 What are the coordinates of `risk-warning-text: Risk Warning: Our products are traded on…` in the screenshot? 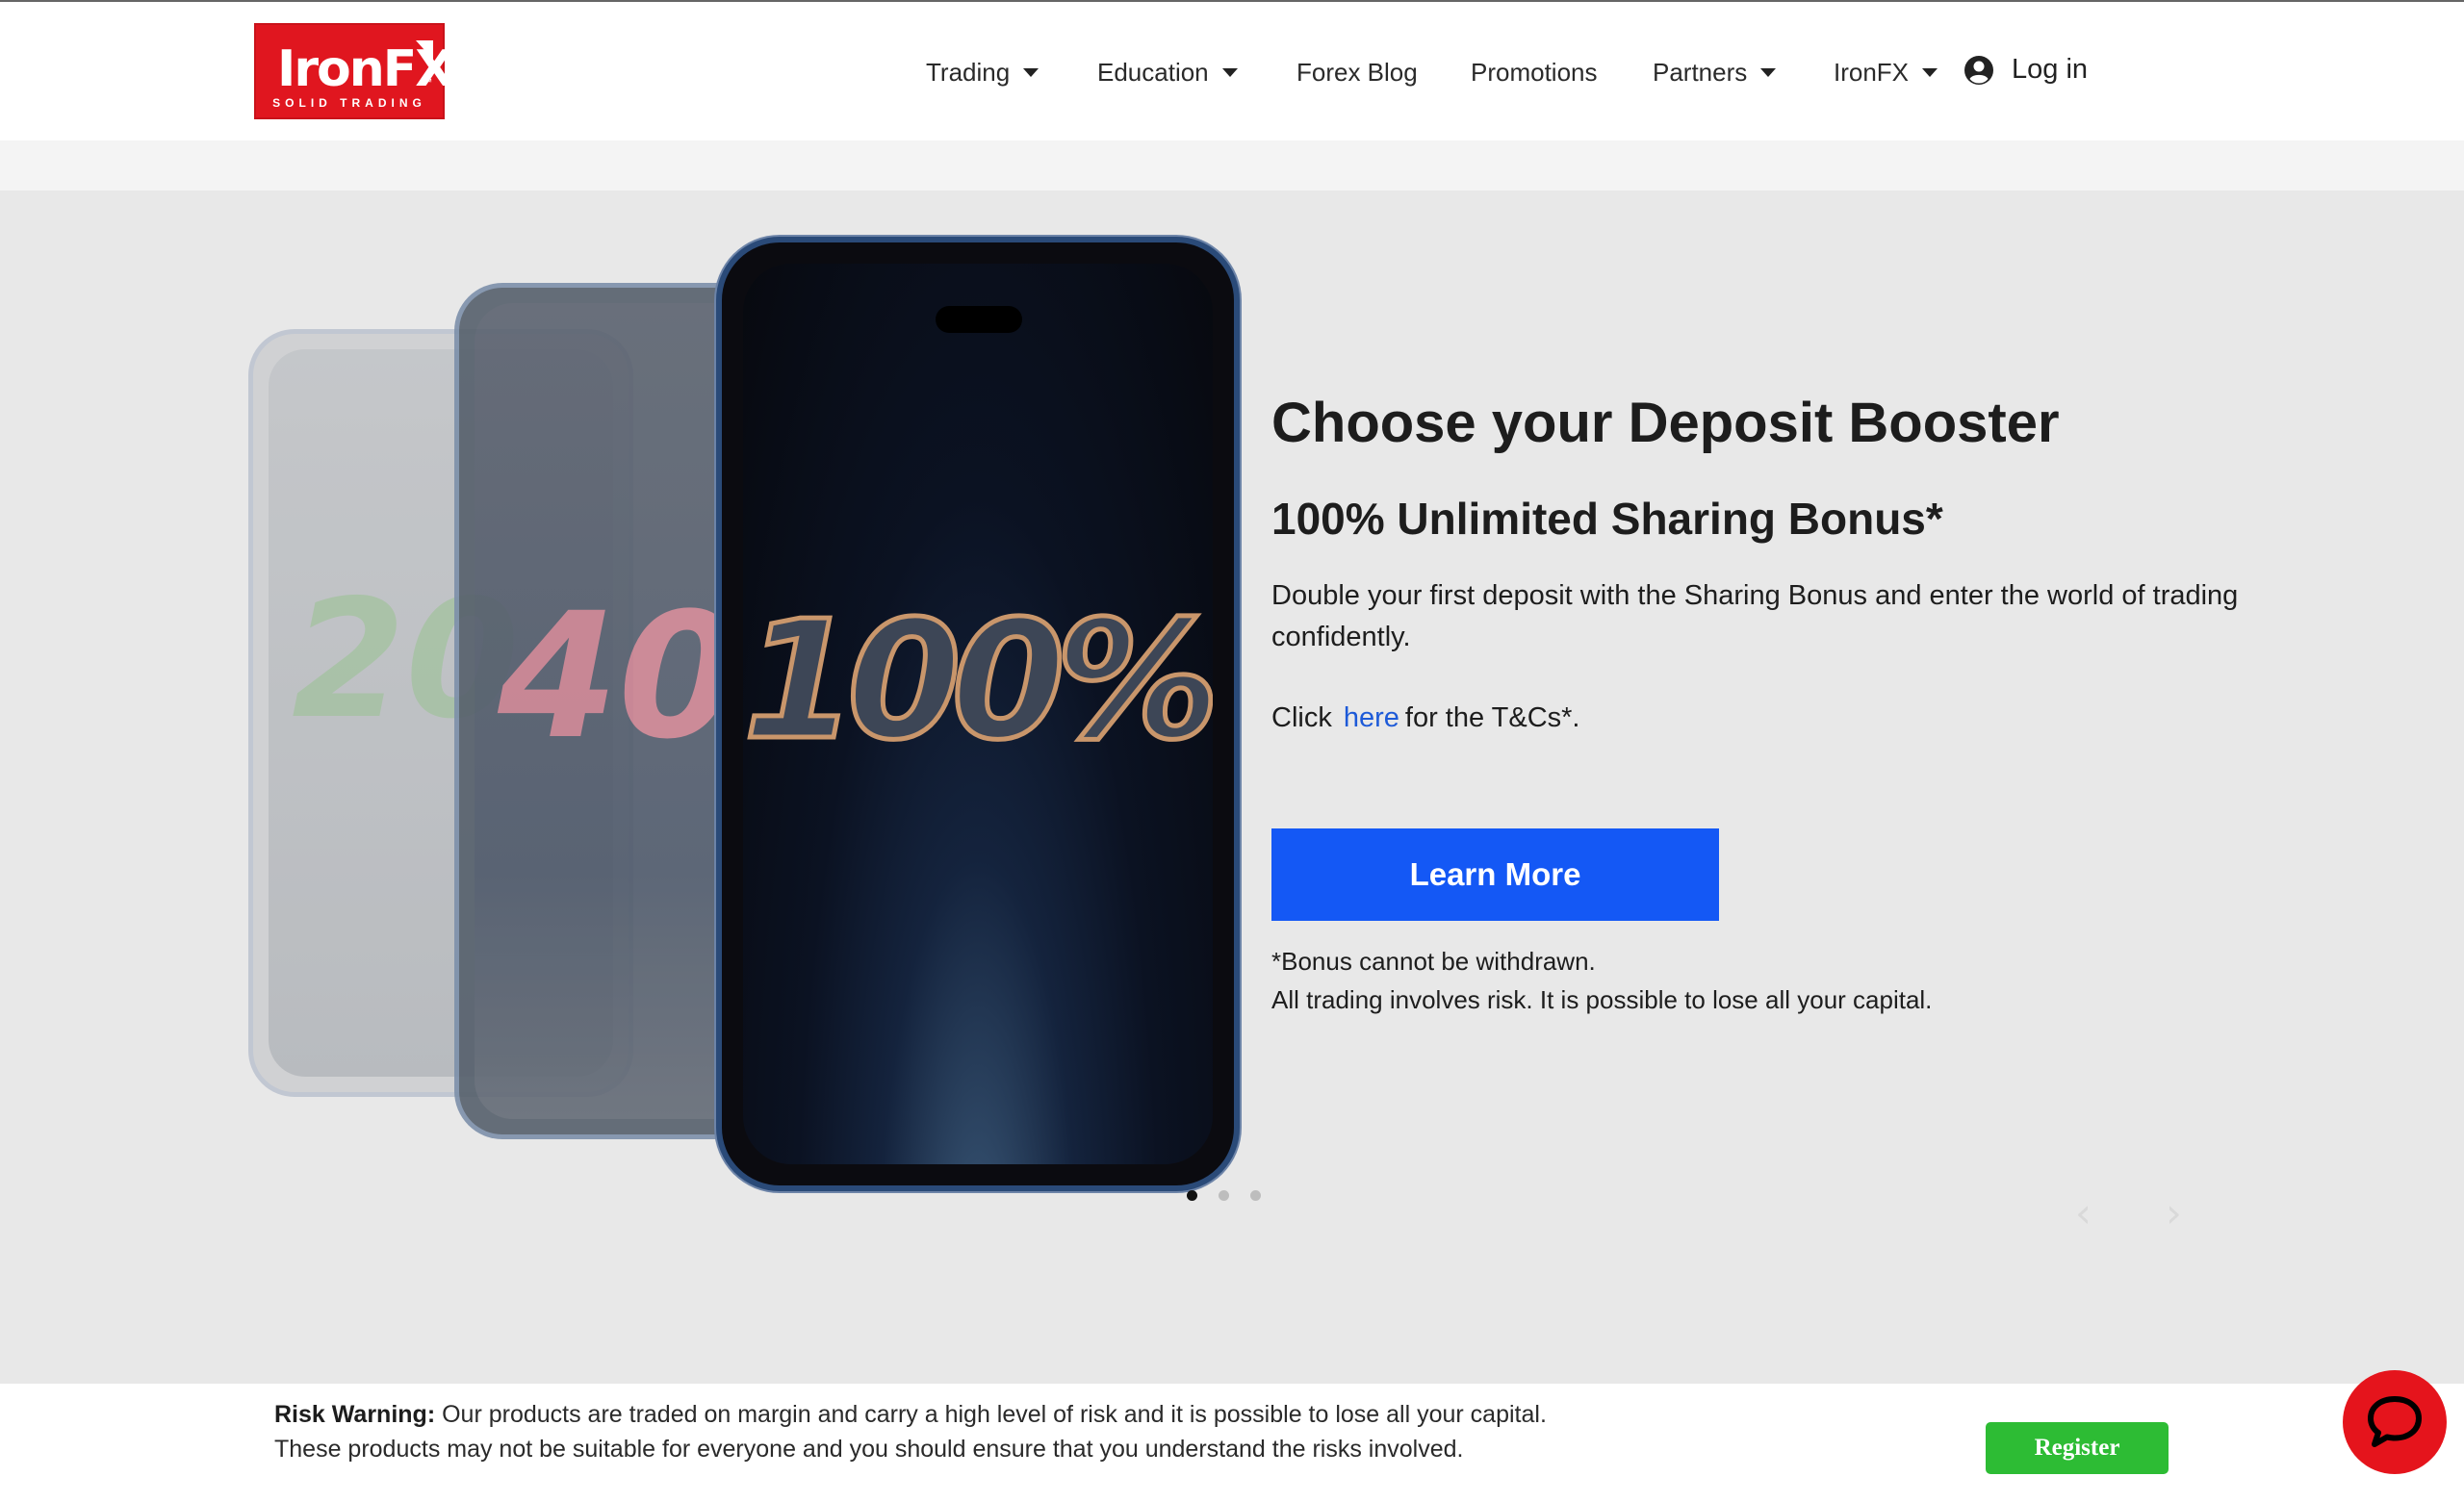 It's located at (910, 1431).